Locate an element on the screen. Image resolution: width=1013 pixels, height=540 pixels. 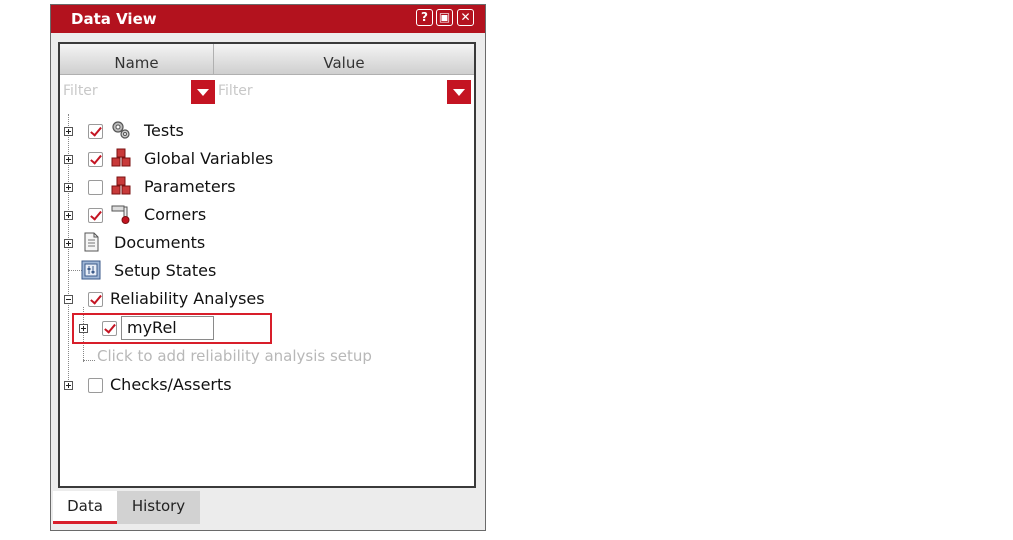
tree-item-corners: Corners is located at coordinates (267, 215).